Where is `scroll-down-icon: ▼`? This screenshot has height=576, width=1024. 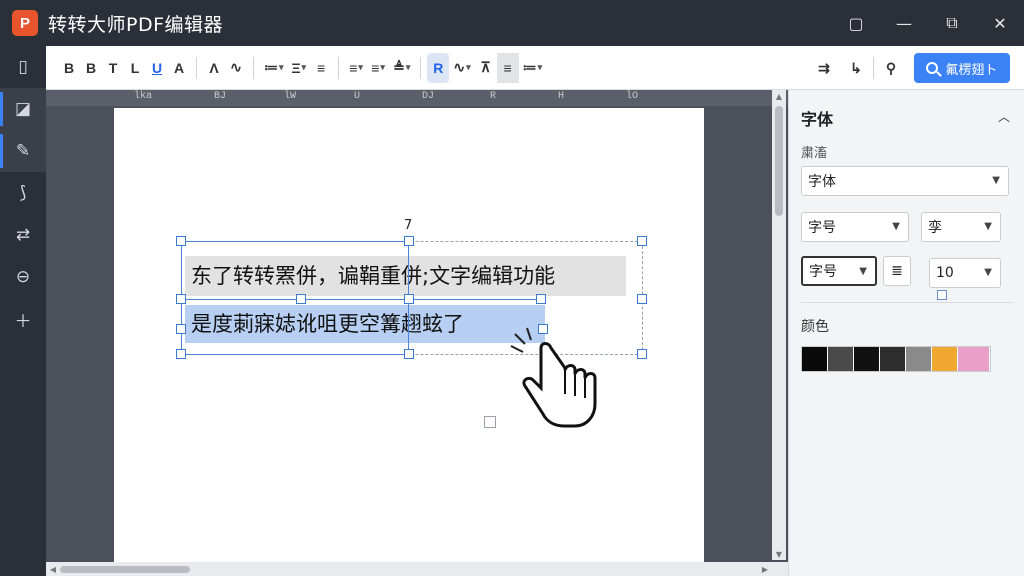
scroll-down-icon: ▼ is located at coordinates (779, 554).